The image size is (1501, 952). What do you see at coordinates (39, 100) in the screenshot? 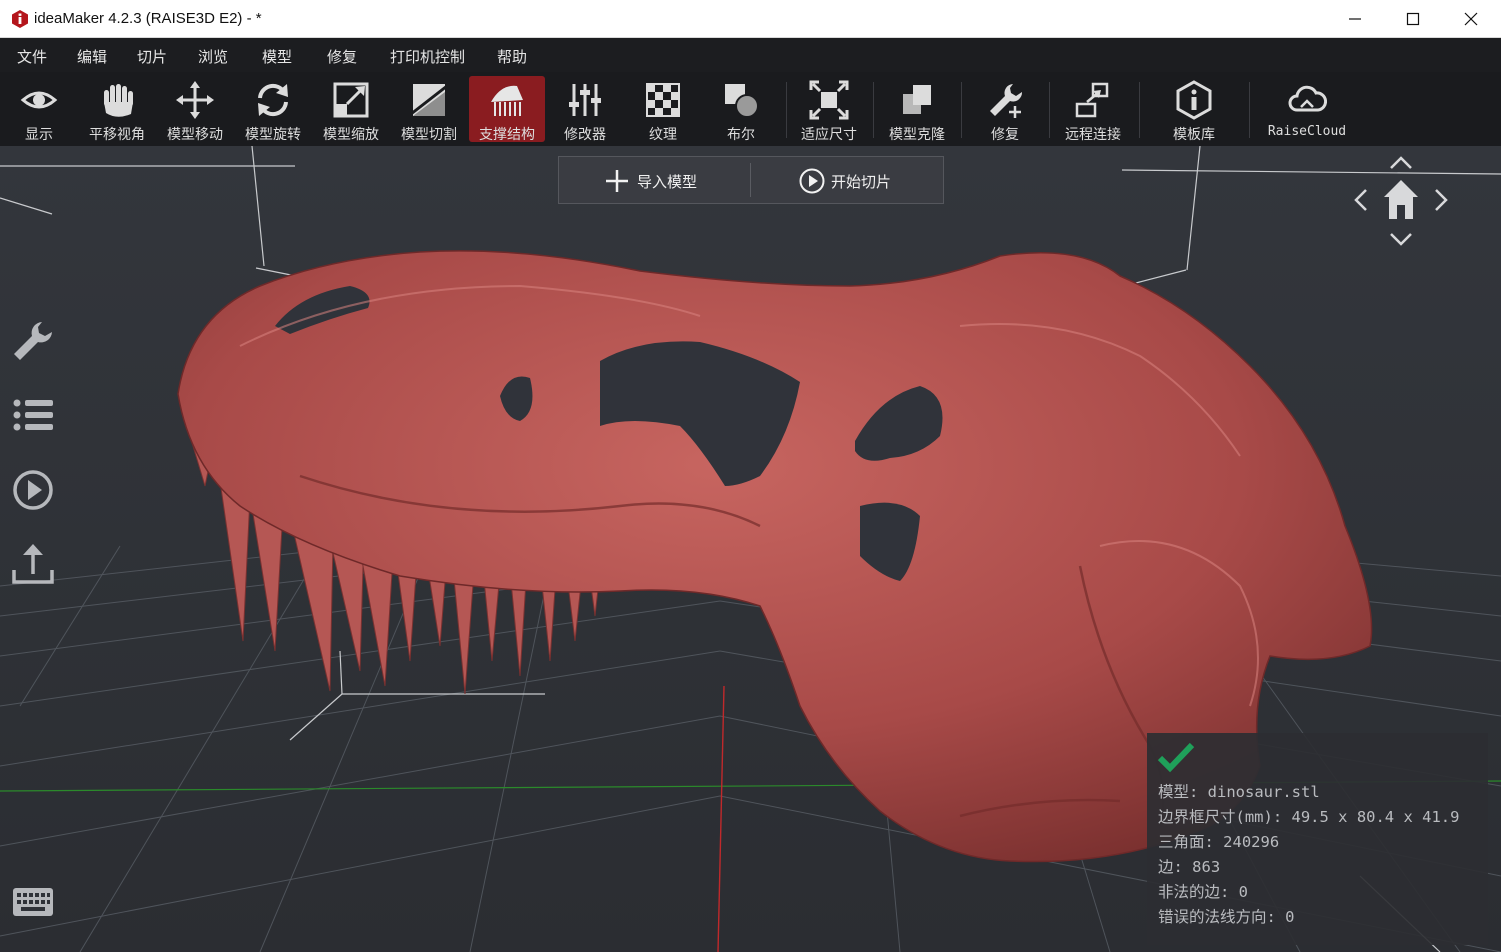
I see `eye-icon` at bounding box center [39, 100].